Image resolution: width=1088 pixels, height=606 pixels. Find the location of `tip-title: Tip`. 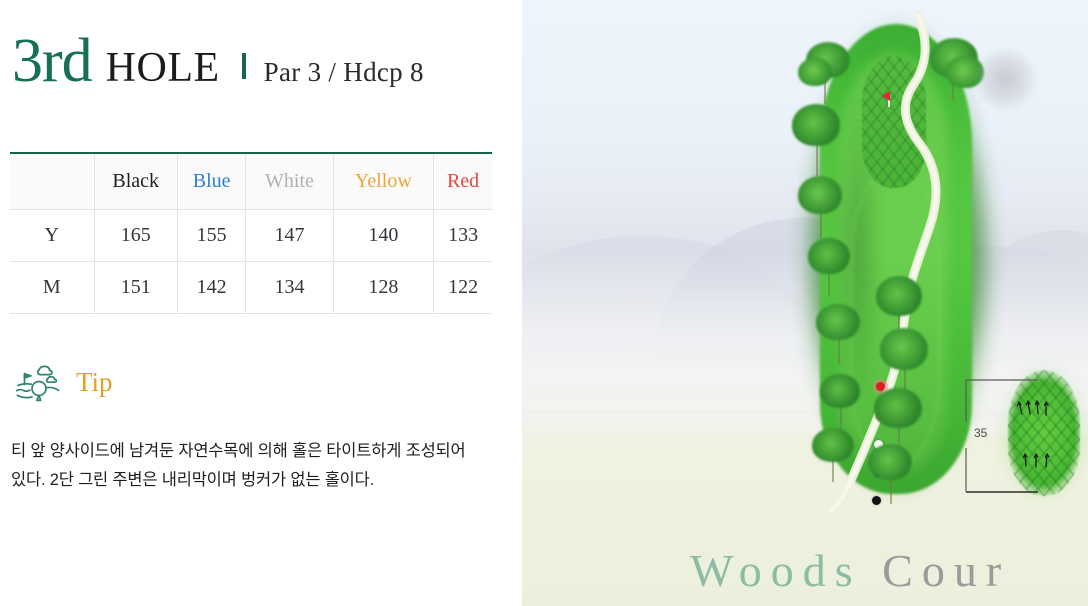

tip-title: Tip is located at coordinates (94, 381).